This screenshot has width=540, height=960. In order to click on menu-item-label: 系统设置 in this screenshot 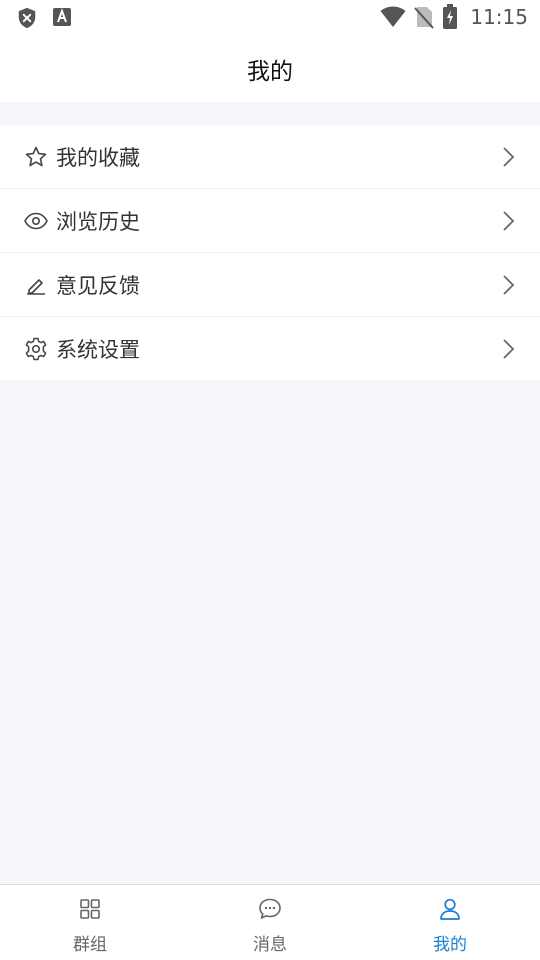, I will do `click(98, 349)`.